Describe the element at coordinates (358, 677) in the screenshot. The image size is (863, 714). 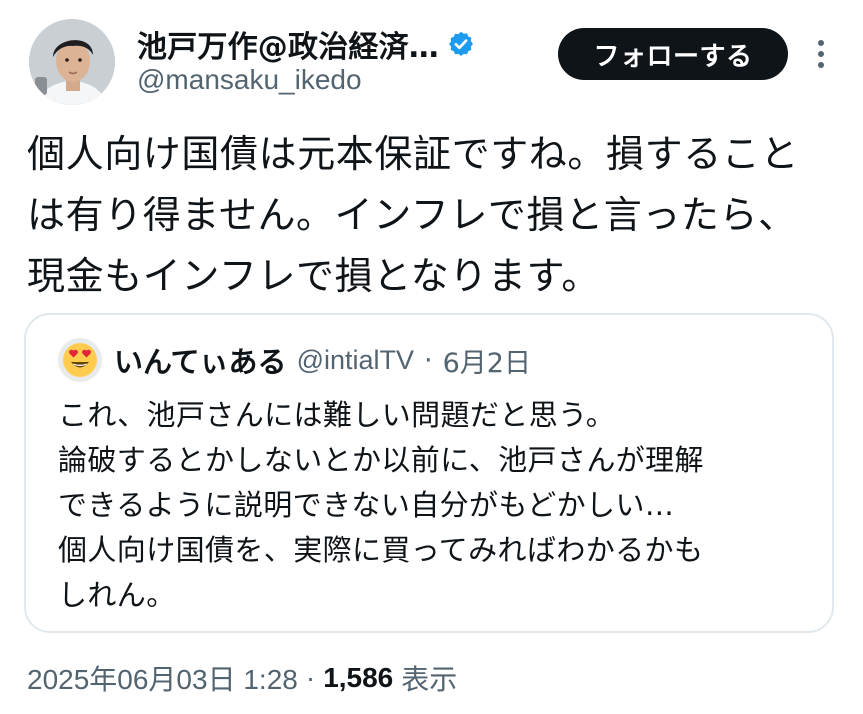
I see `view-count: 1,586` at that location.